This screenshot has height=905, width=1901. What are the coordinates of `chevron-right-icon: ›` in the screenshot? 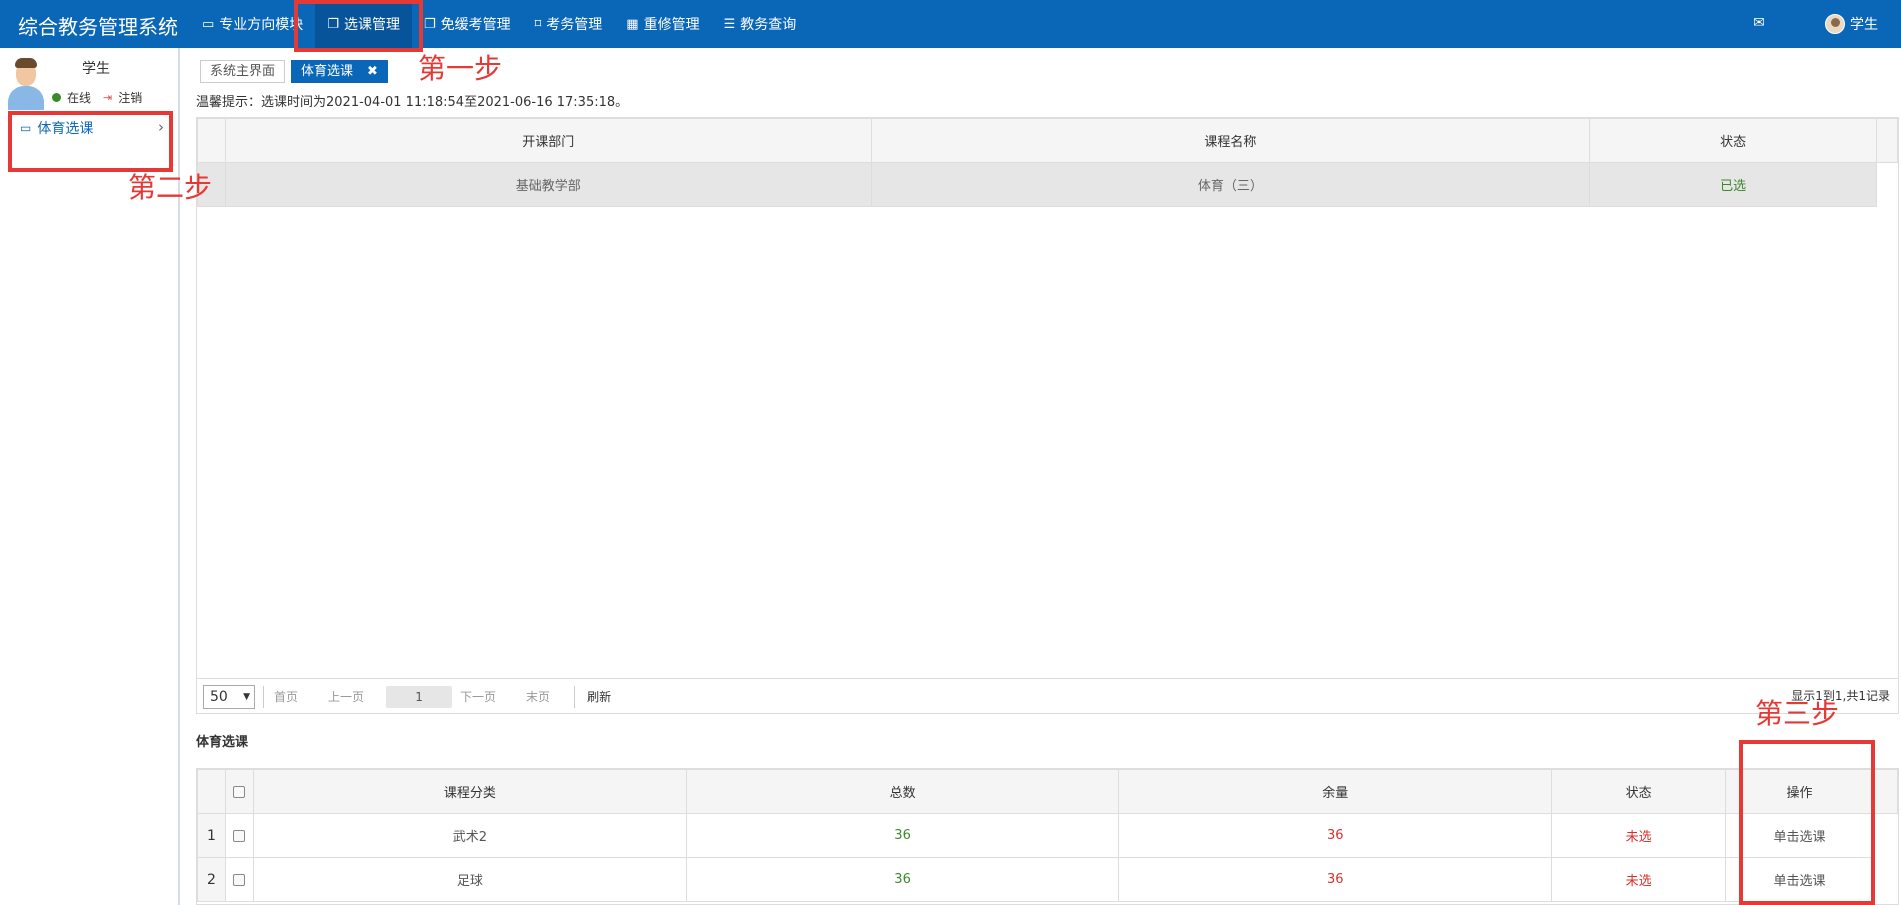 It's located at (161, 127).